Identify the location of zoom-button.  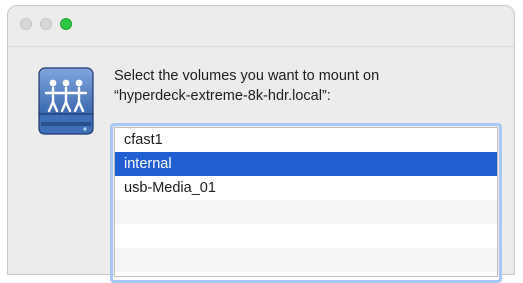
(66, 24).